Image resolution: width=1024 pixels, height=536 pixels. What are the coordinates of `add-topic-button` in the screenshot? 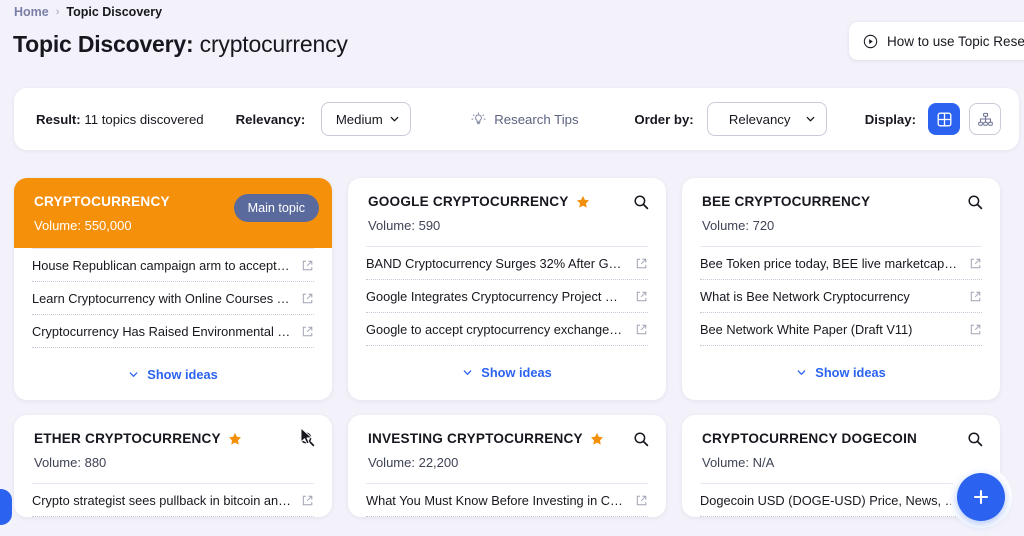 It's located at (981, 497).